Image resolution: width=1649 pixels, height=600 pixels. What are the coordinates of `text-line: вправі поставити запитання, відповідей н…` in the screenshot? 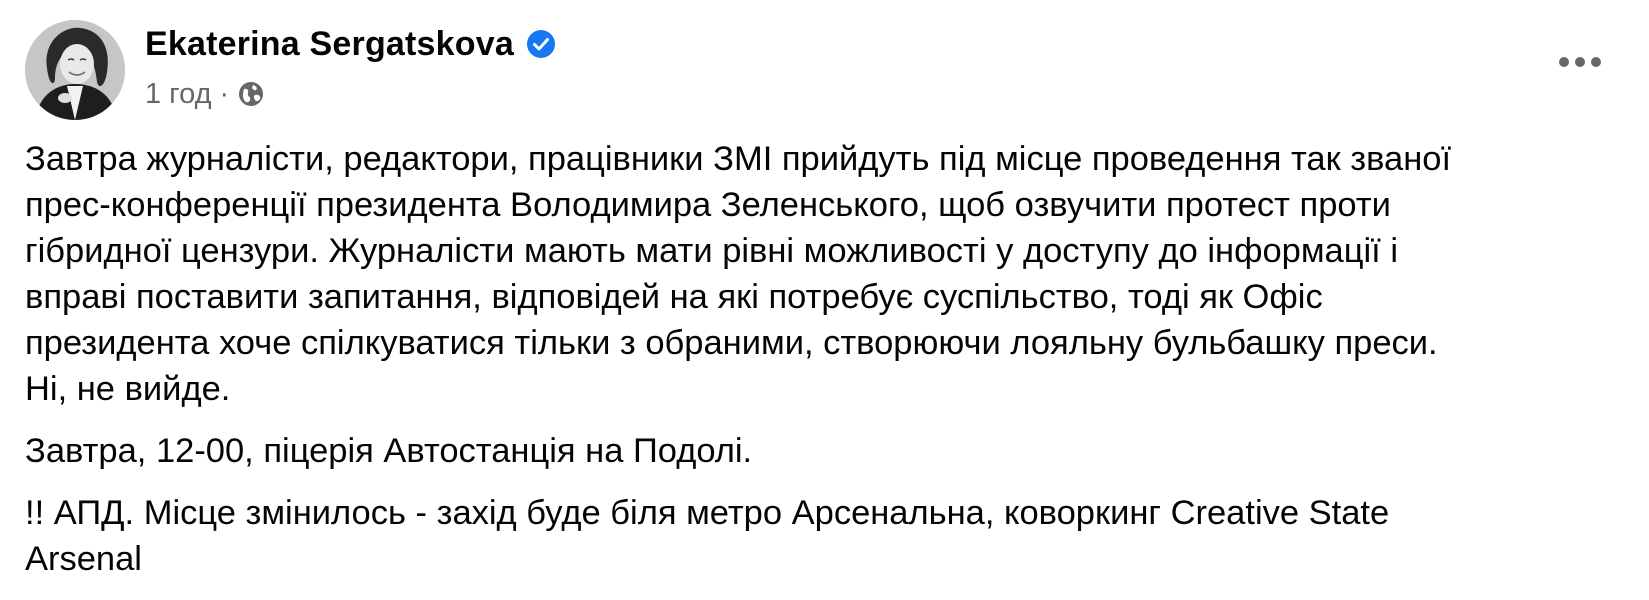 It's located at (674, 297).